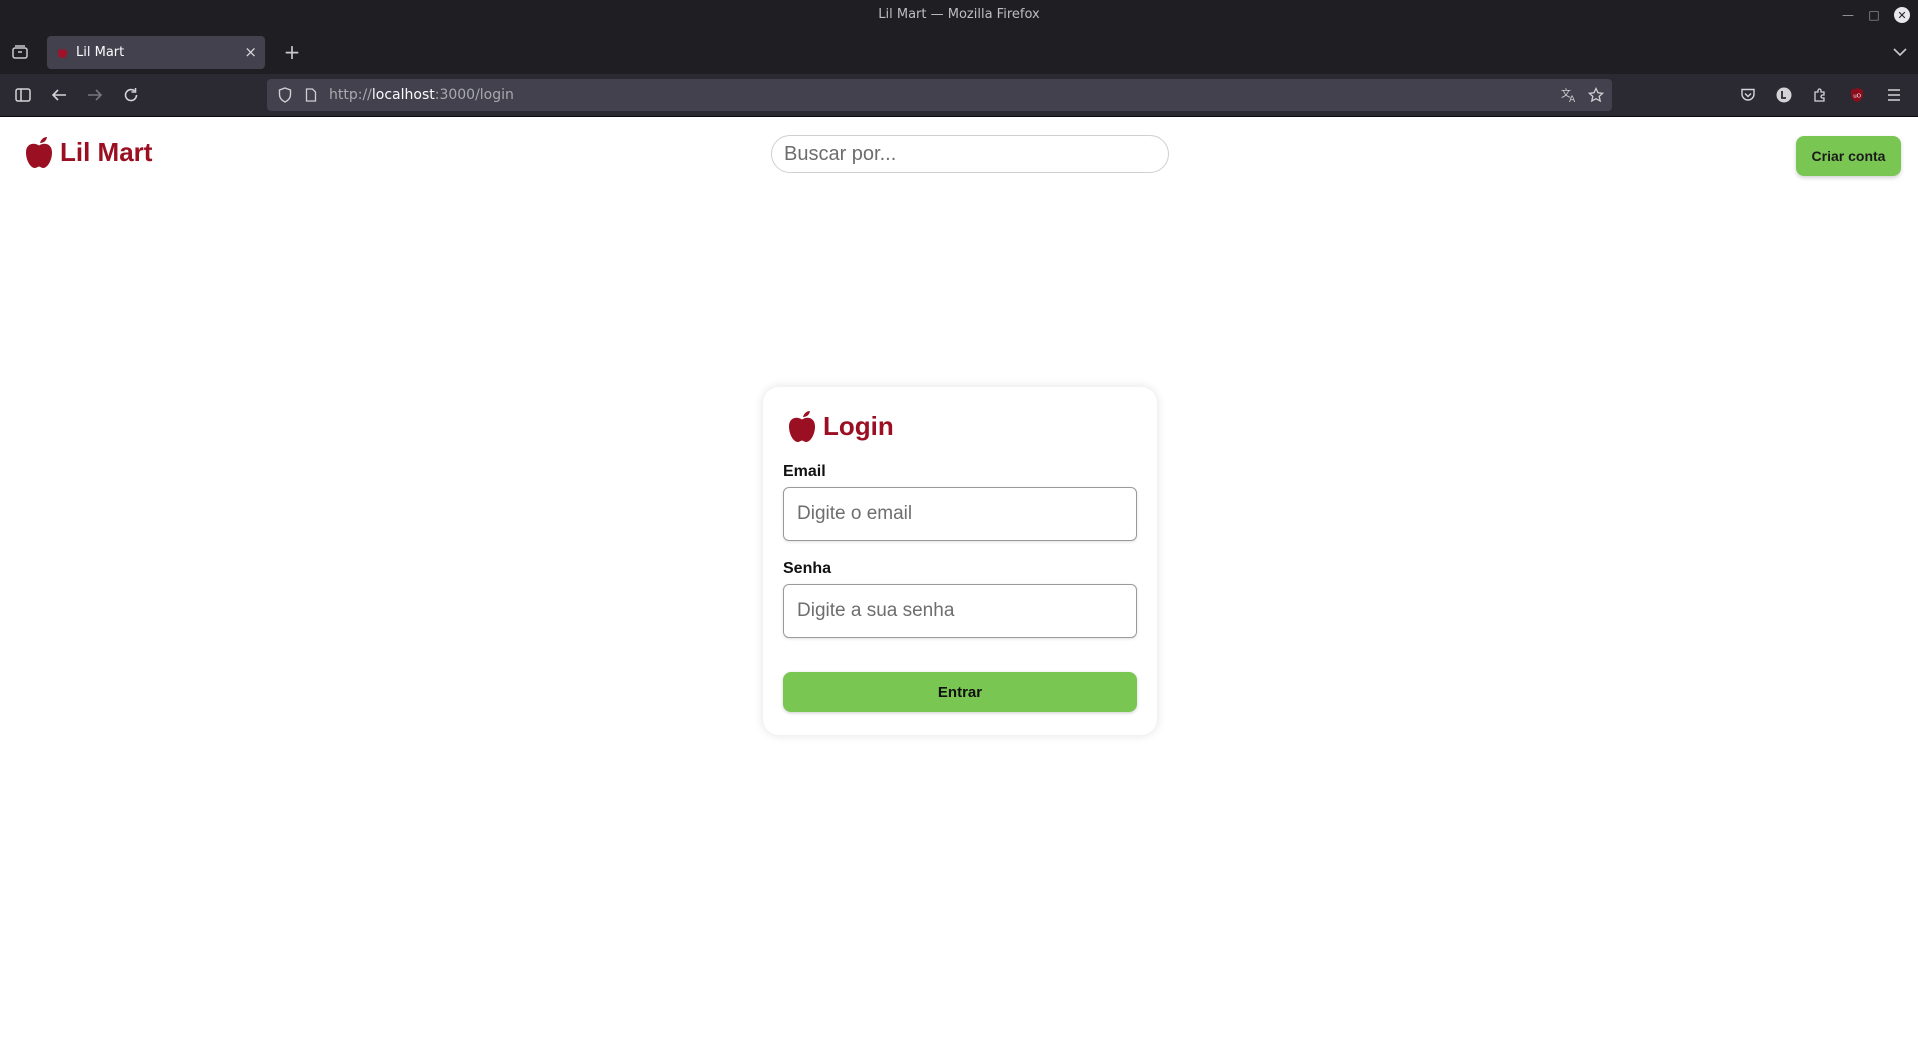 The image size is (1918, 1051). Describe the element at coordinates (311, 95) in the screenshot. I see `page-icon` at that location.